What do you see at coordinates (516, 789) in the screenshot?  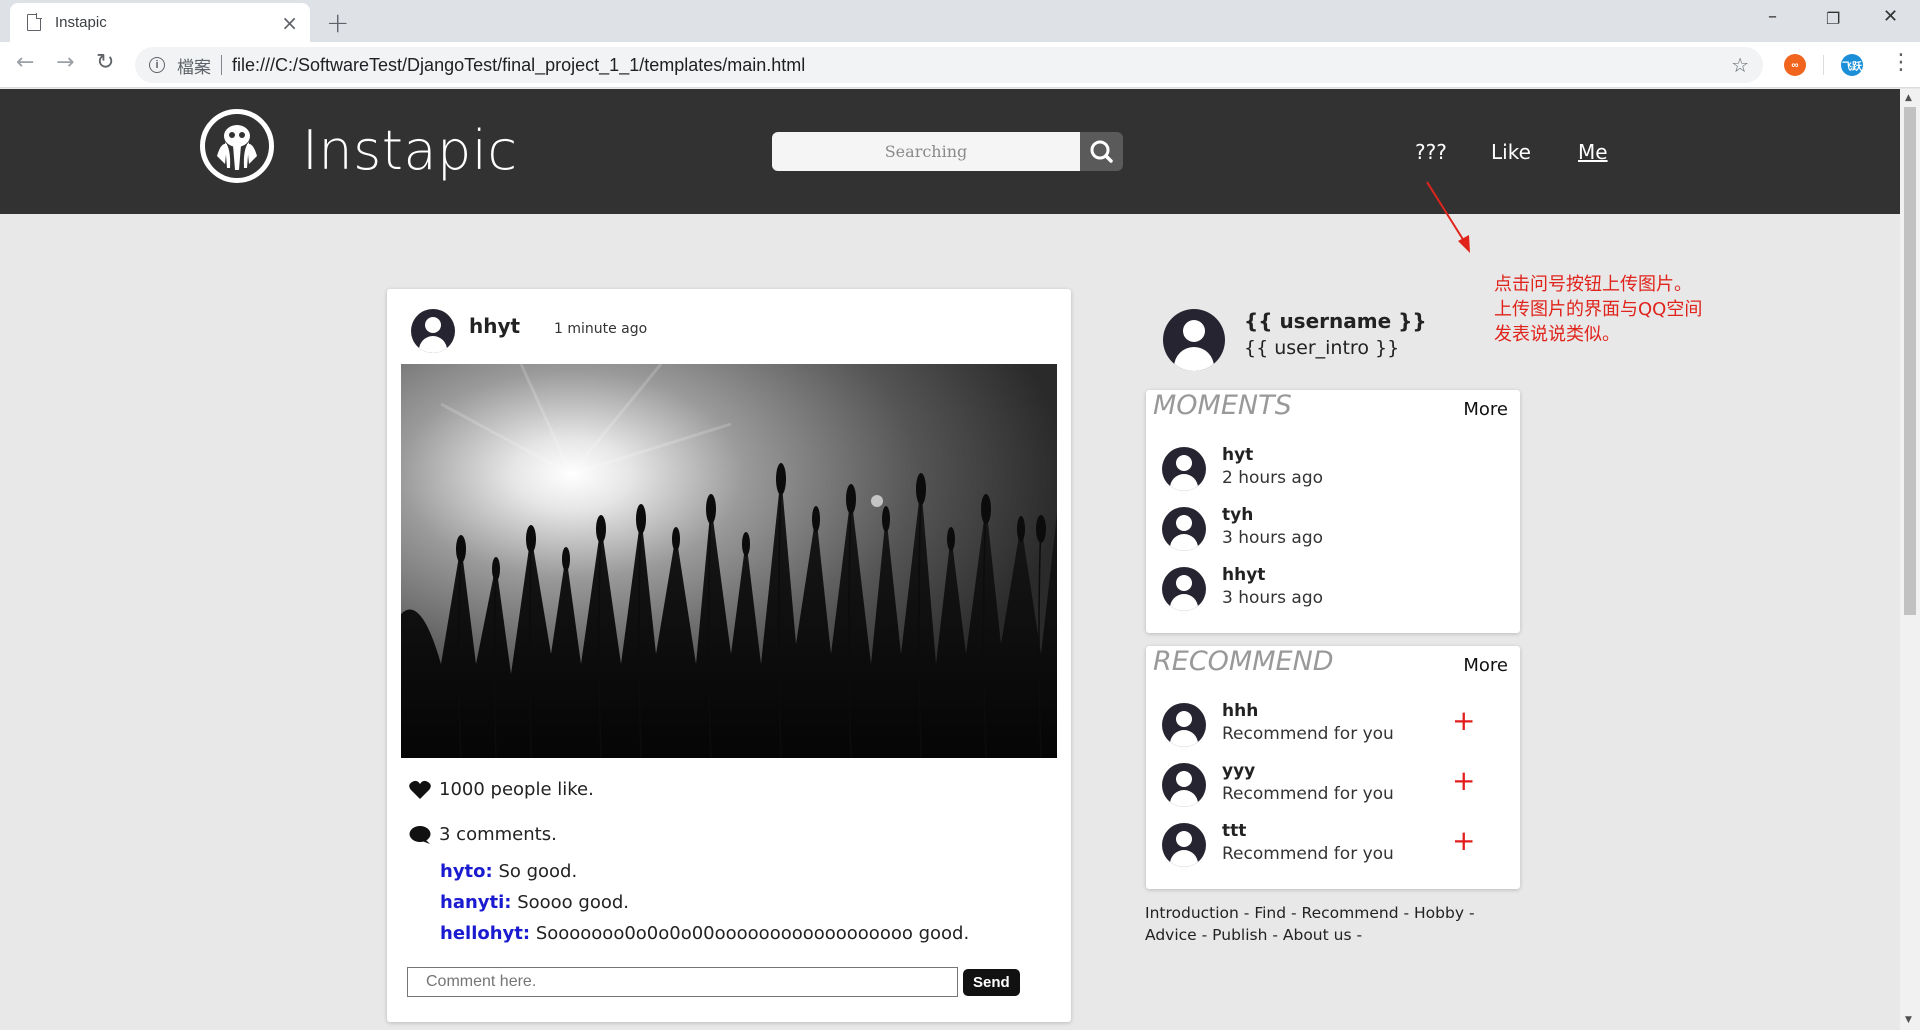 I see `likes-count: 1000 people like.` at bounding box center [516, 789].